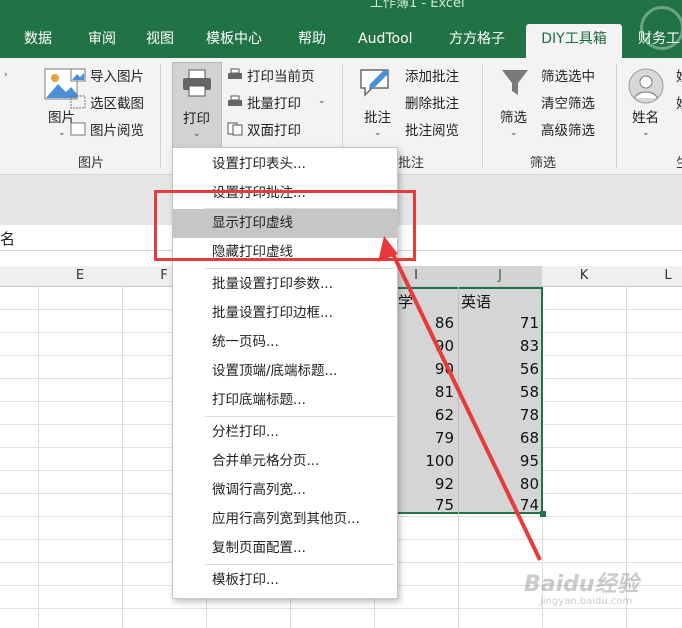 The width and height of the screenshot is (682, 628). Describe the element at coordinates (586, 601) in the screenshot. I see `watermark-url: jingyan.baidu.com` at that location.